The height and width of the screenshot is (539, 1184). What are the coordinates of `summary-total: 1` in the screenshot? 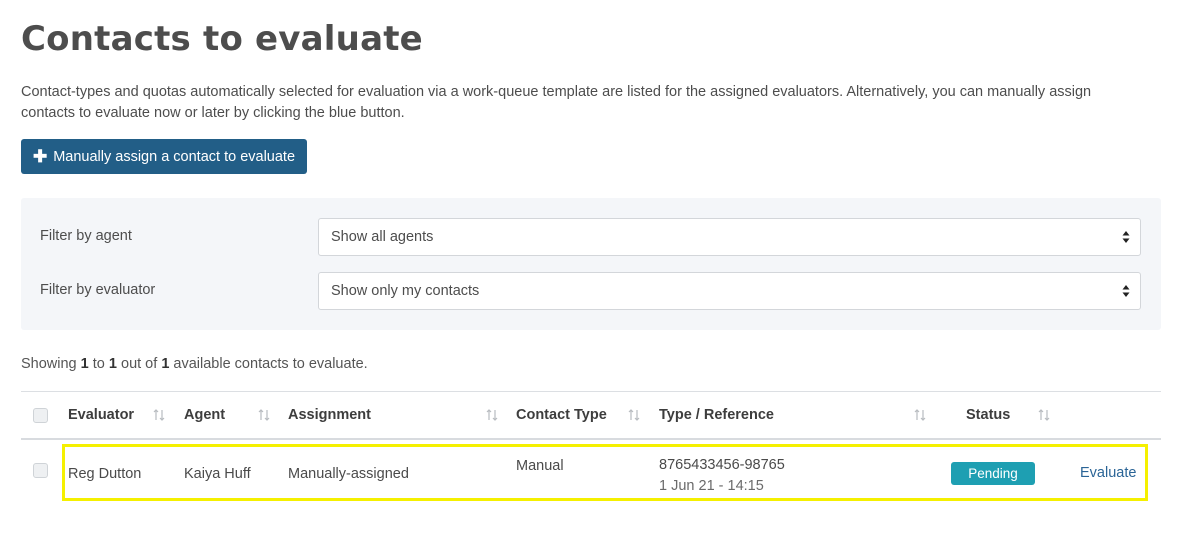 It's located at (165, 364).